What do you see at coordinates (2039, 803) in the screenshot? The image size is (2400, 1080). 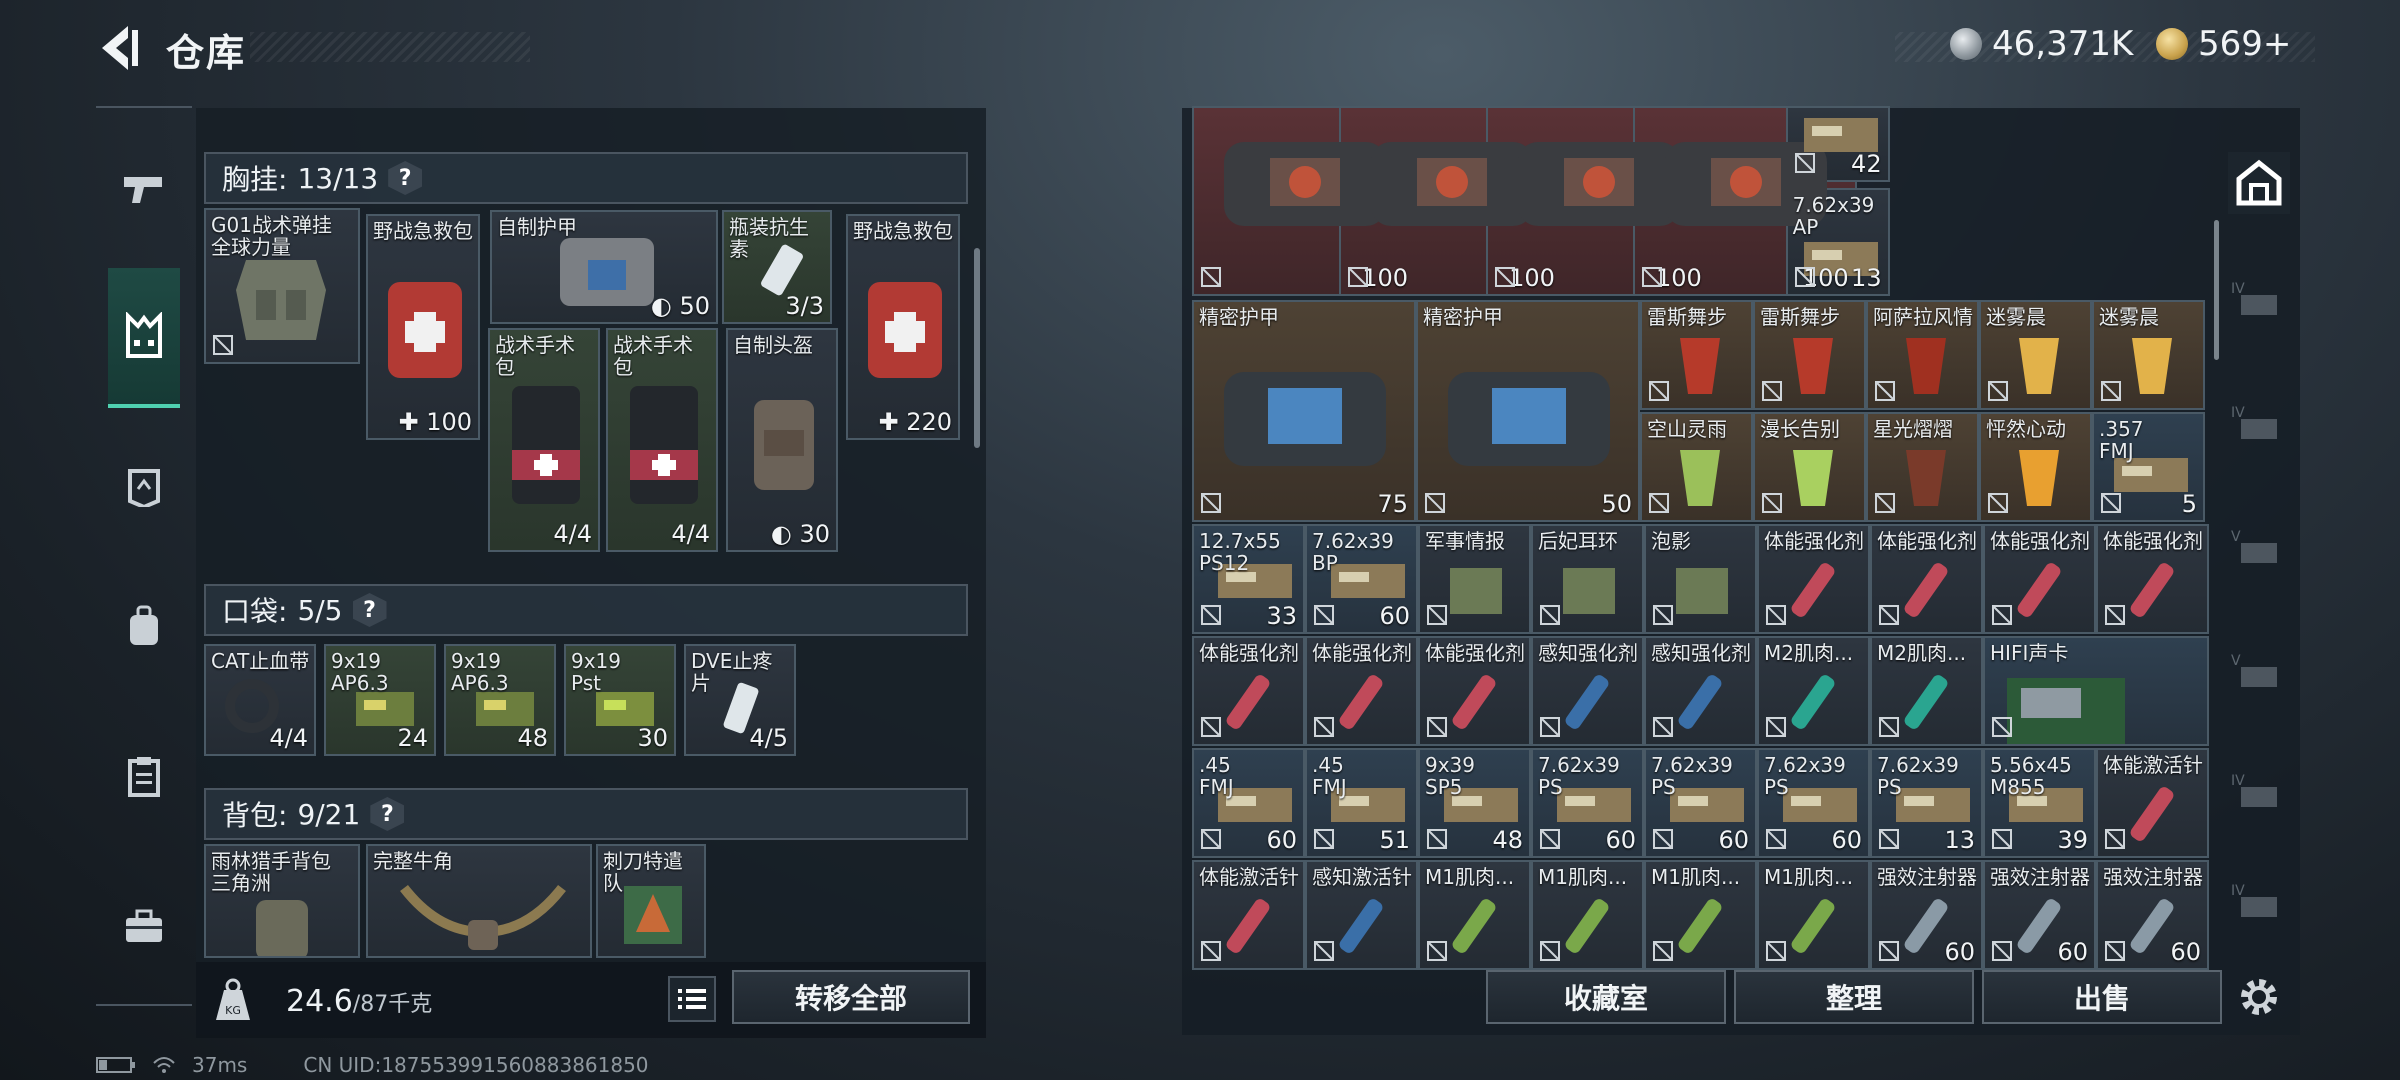 I see `stash-item: 5.56x45 M855 39` at bounding box center [2039, 803].